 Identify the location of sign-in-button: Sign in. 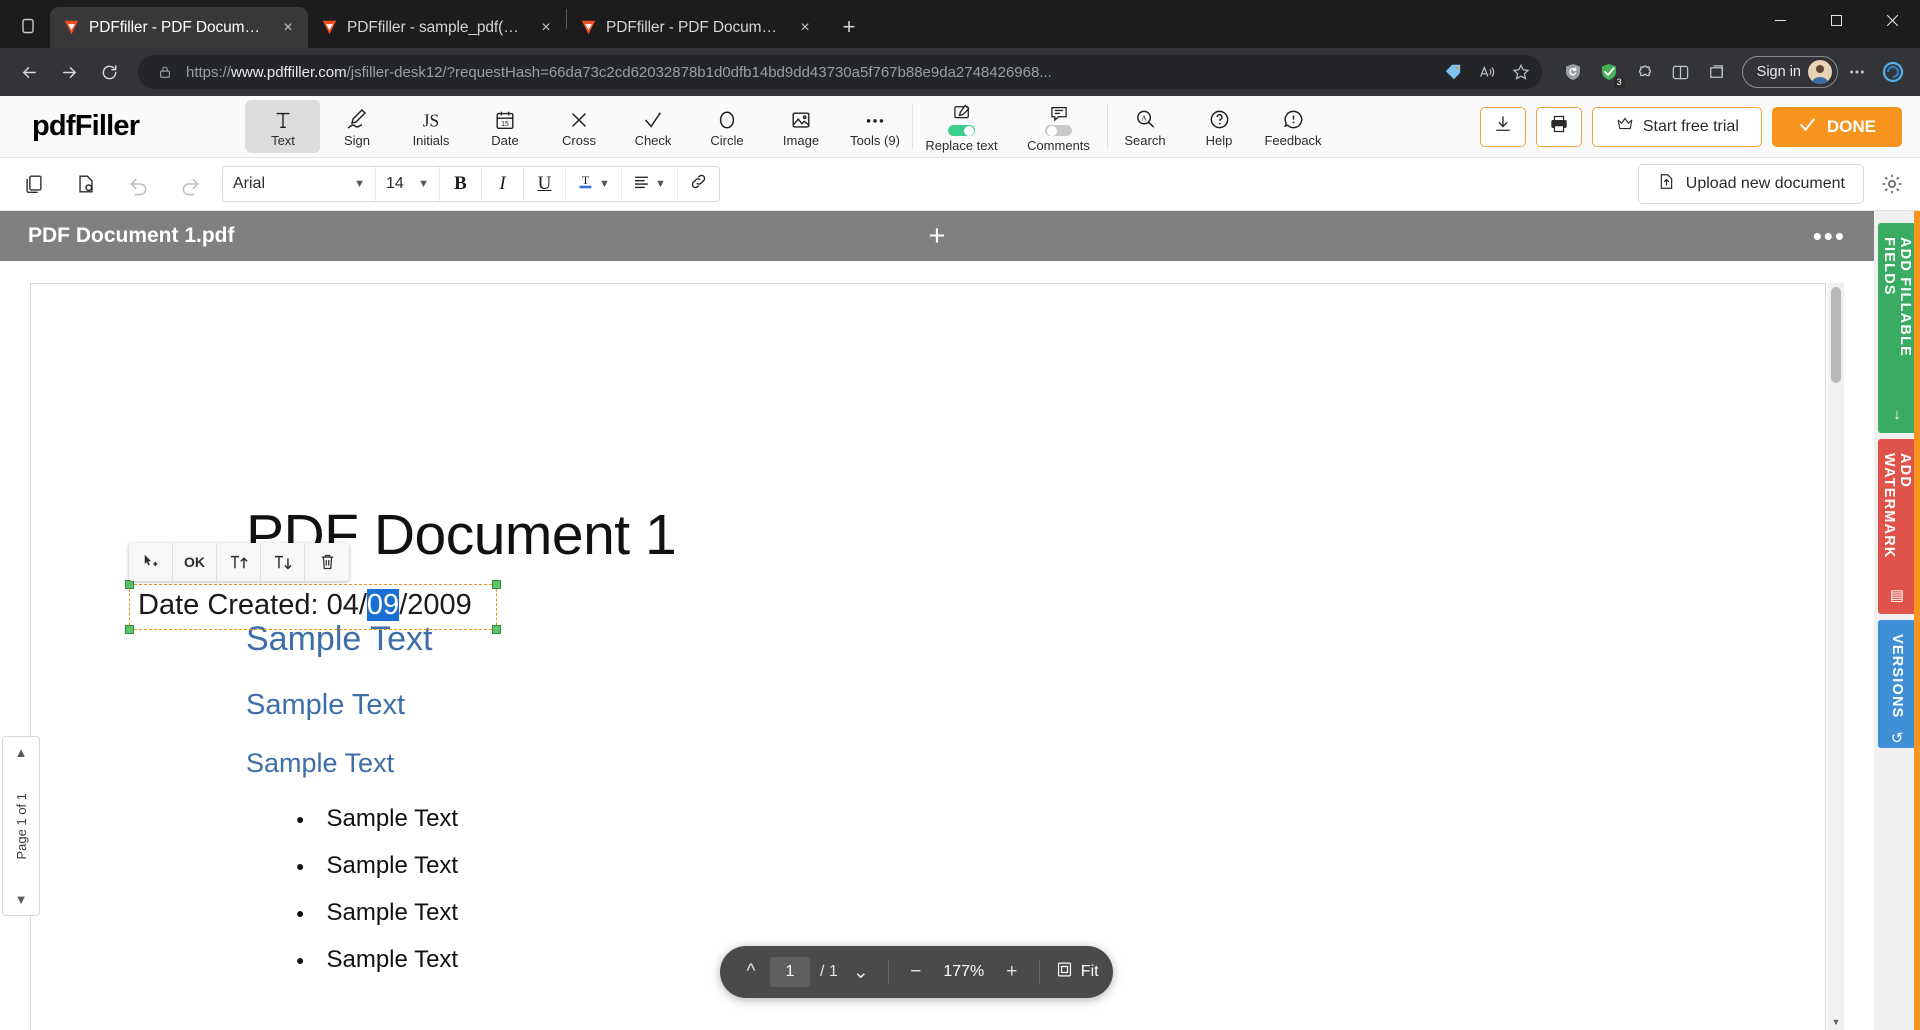
(1789, 72).